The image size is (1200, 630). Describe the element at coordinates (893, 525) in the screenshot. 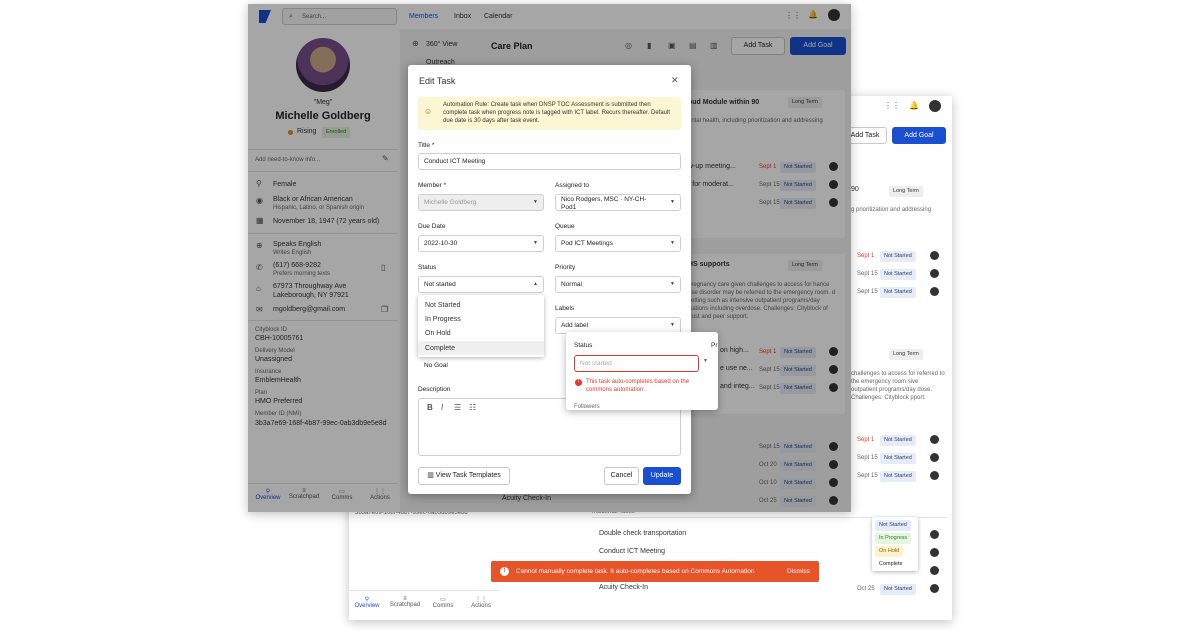

I see `option-not-started: Not Started` at that location.